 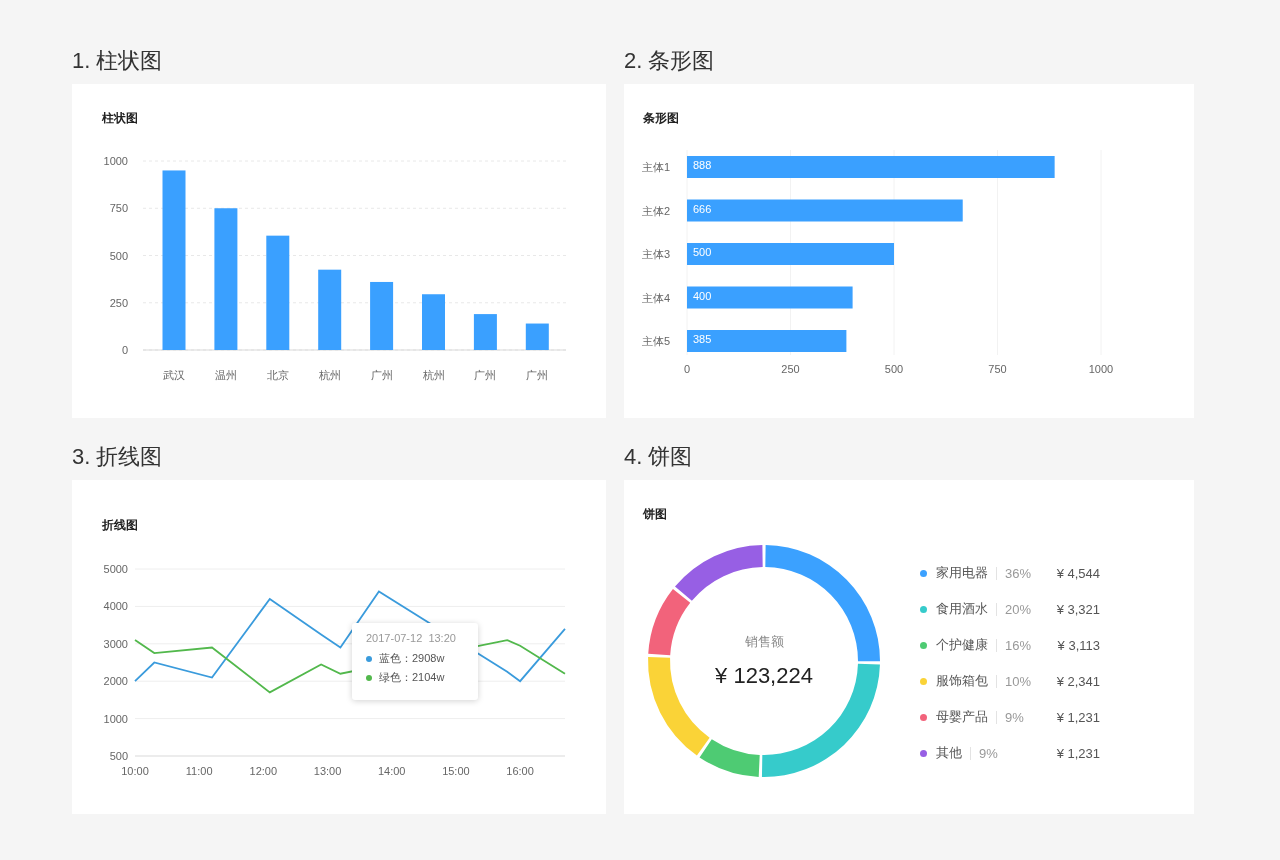 What do you see at coordinates (412, 658) in the screenshot?
I see `tooltip-value: 蓝色：2908w` at bounding box center [412, 658].